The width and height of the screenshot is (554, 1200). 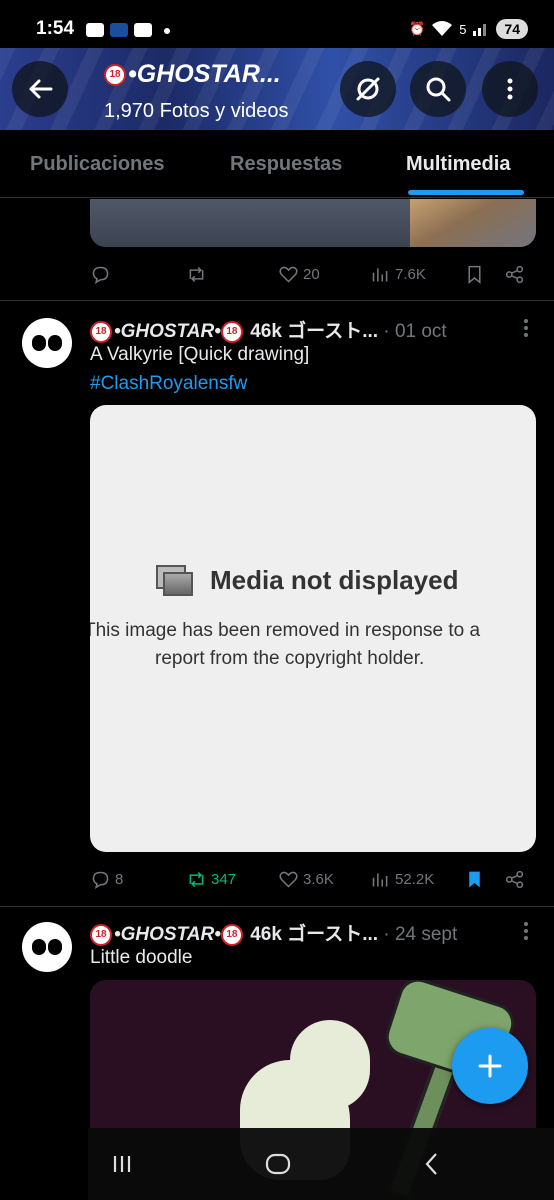 What do you see at coordinates (55, 28) in the screenshot?
I see `status-time: 1:54` at bounding box center [55, 28].